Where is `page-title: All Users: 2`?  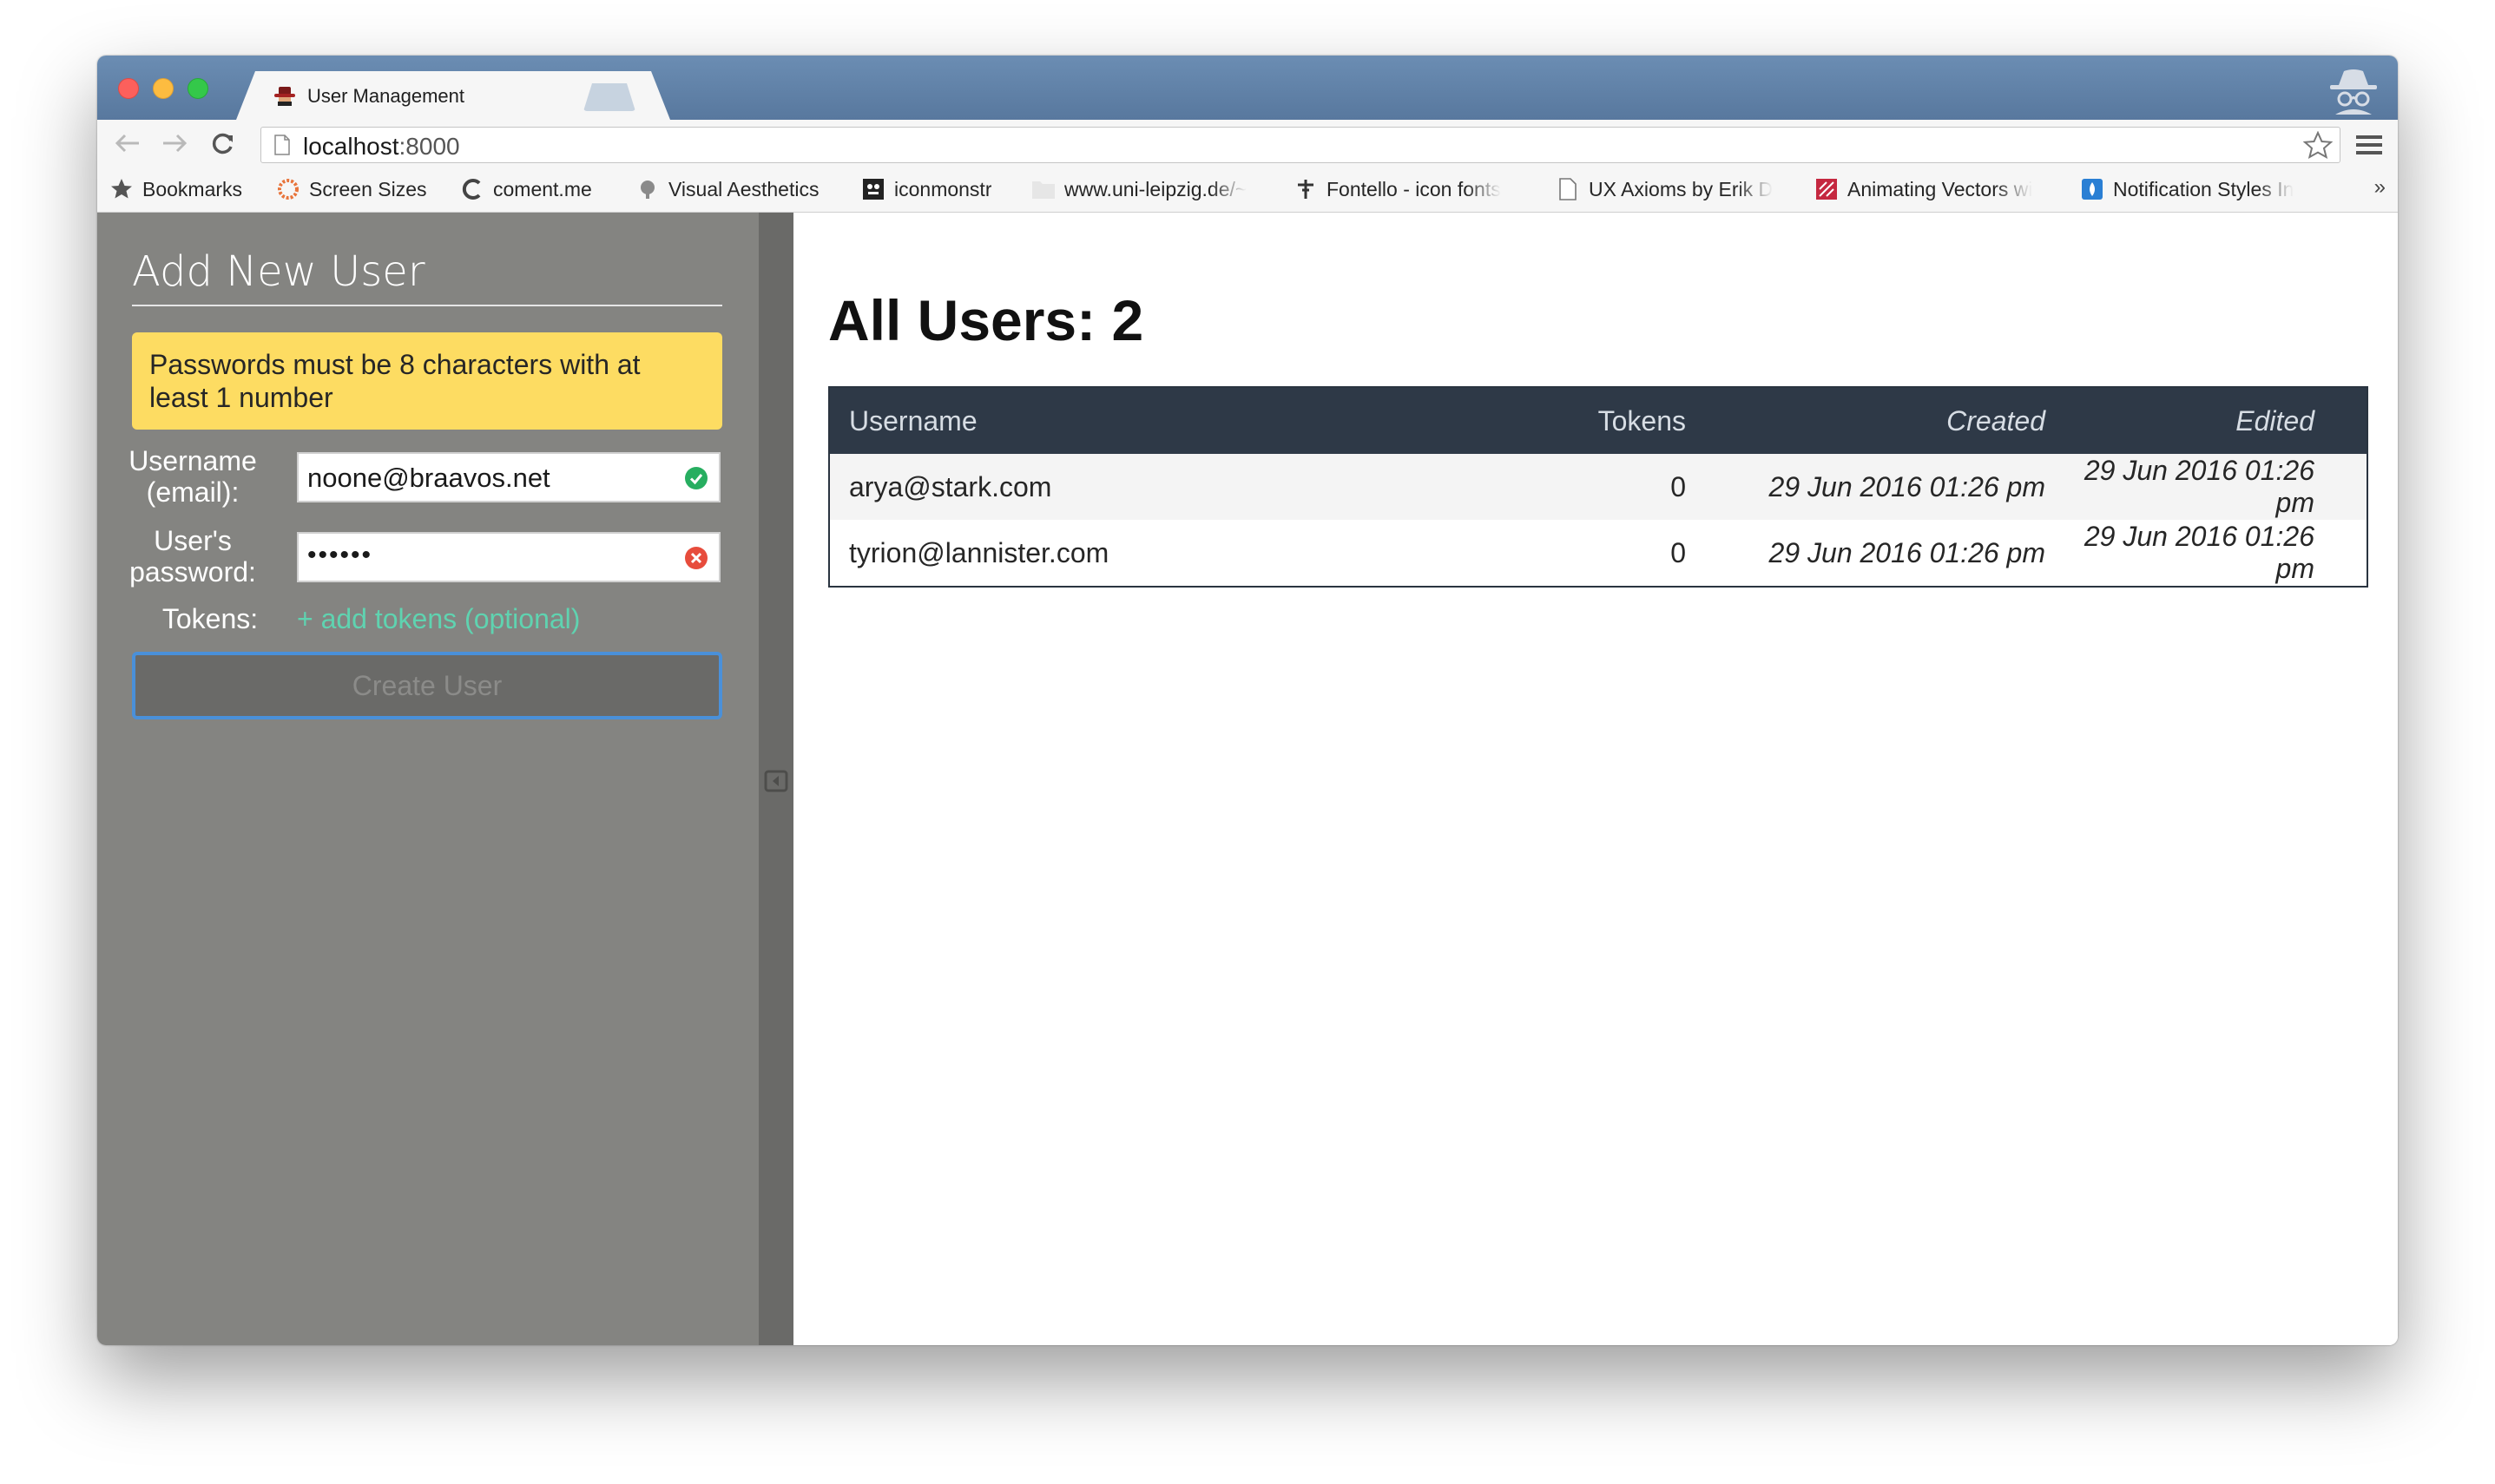 page-title: All Users: 2 is located at coordinates (986, 320).